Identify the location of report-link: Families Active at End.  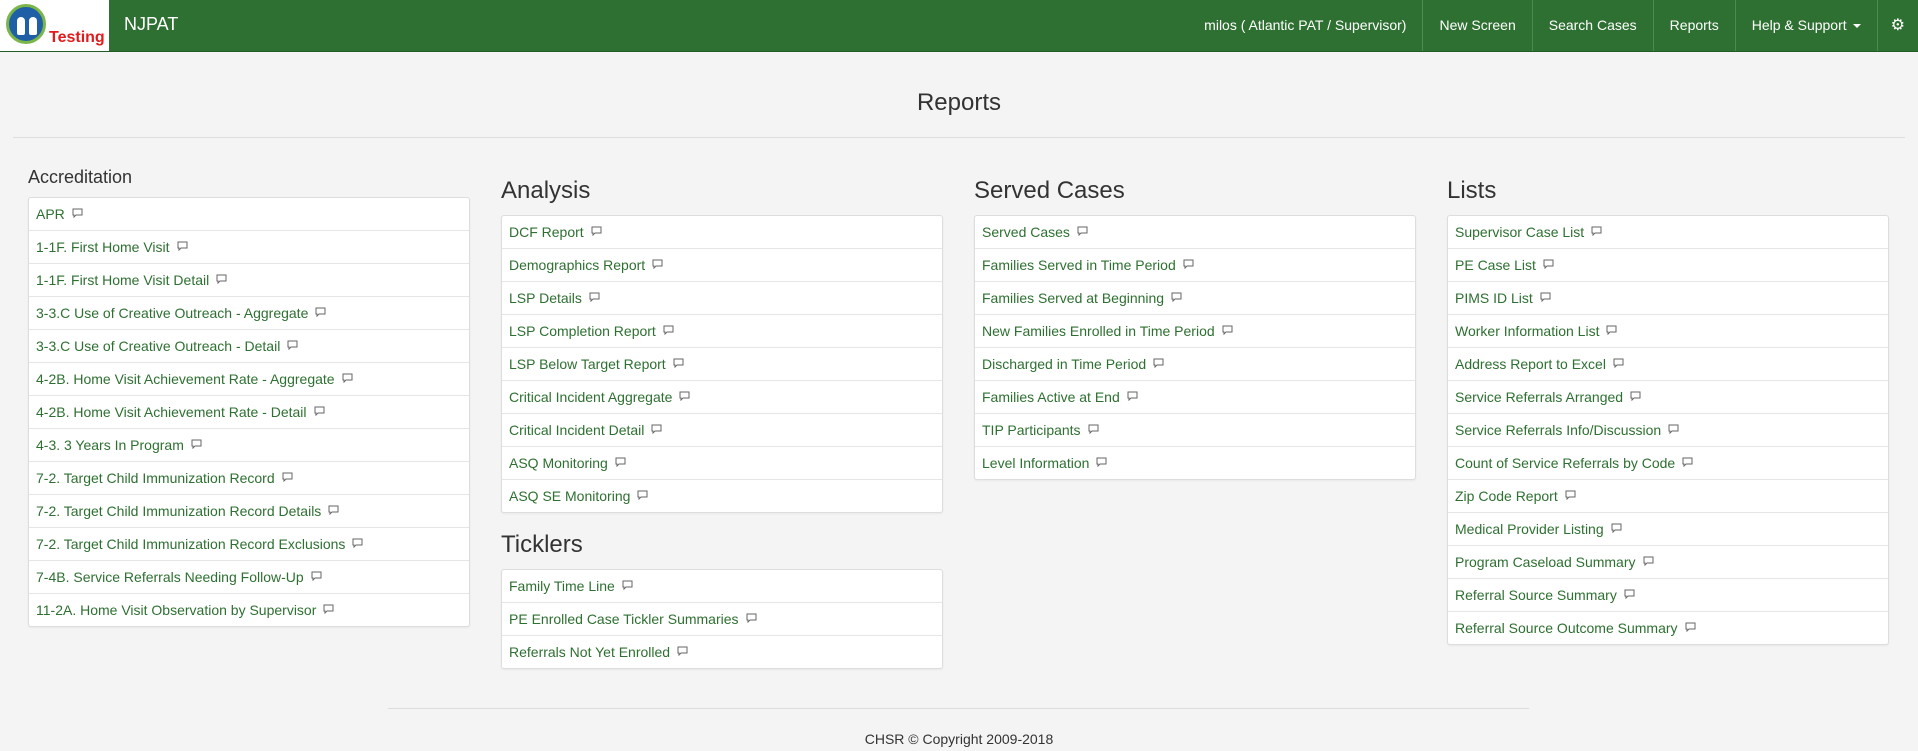
(1195, 396).